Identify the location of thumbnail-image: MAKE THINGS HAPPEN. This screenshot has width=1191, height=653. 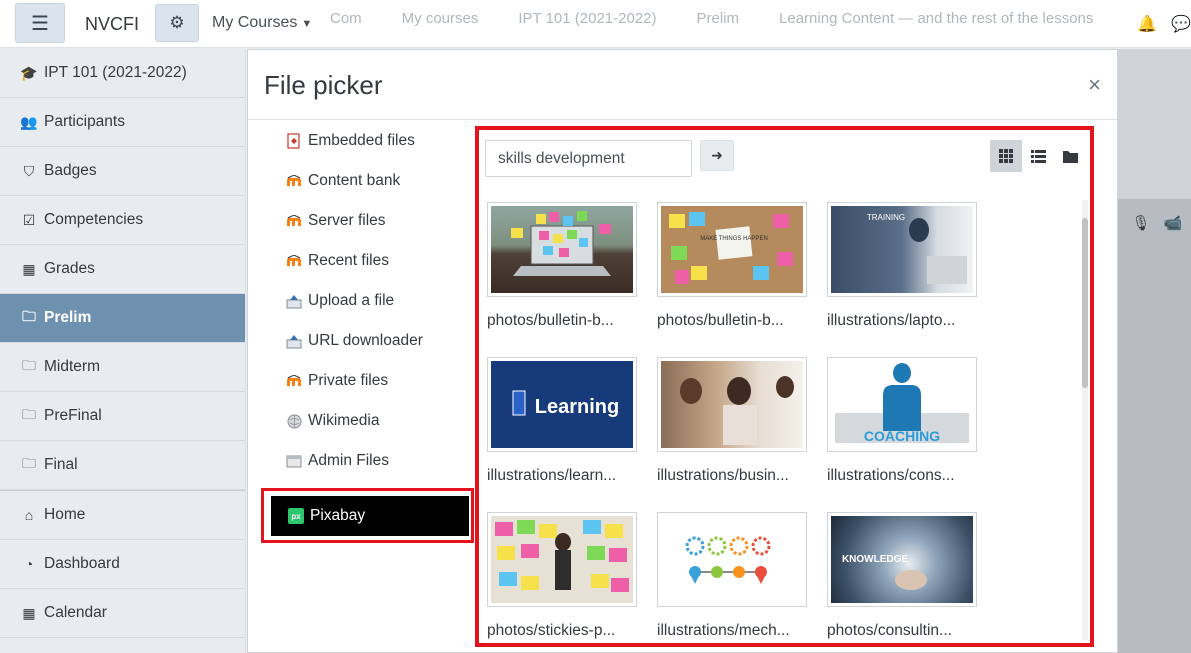
(732, 249).